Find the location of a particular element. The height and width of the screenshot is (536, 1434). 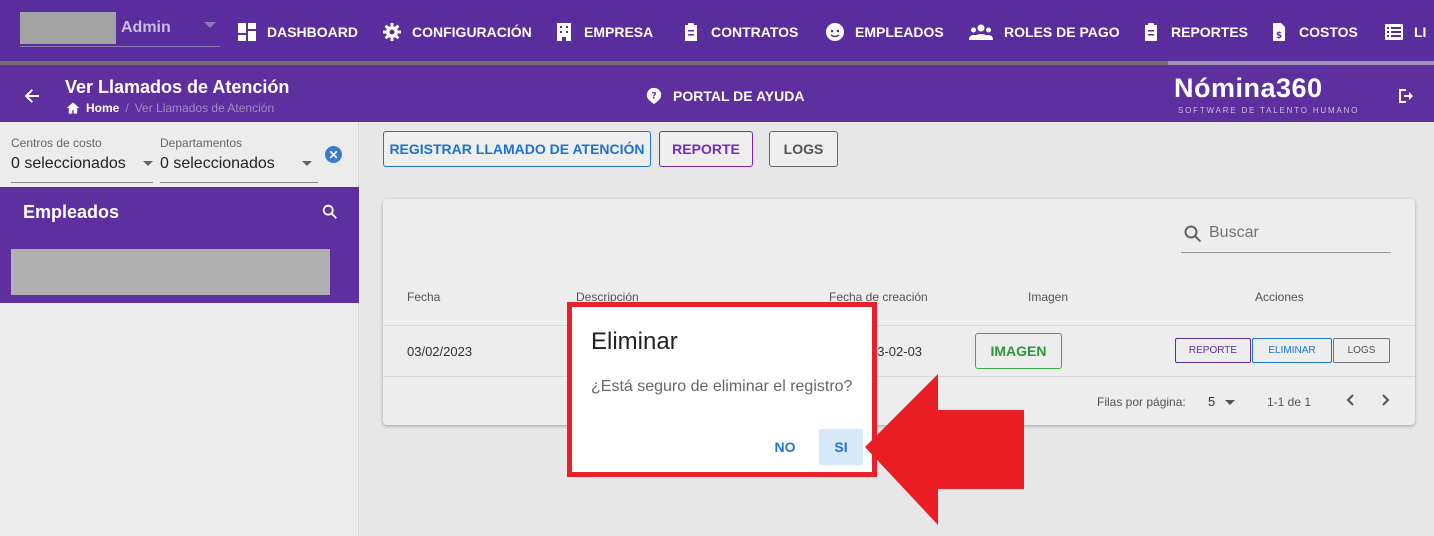

file-dollar-icon: $ is located at coordinates (1279, 32).